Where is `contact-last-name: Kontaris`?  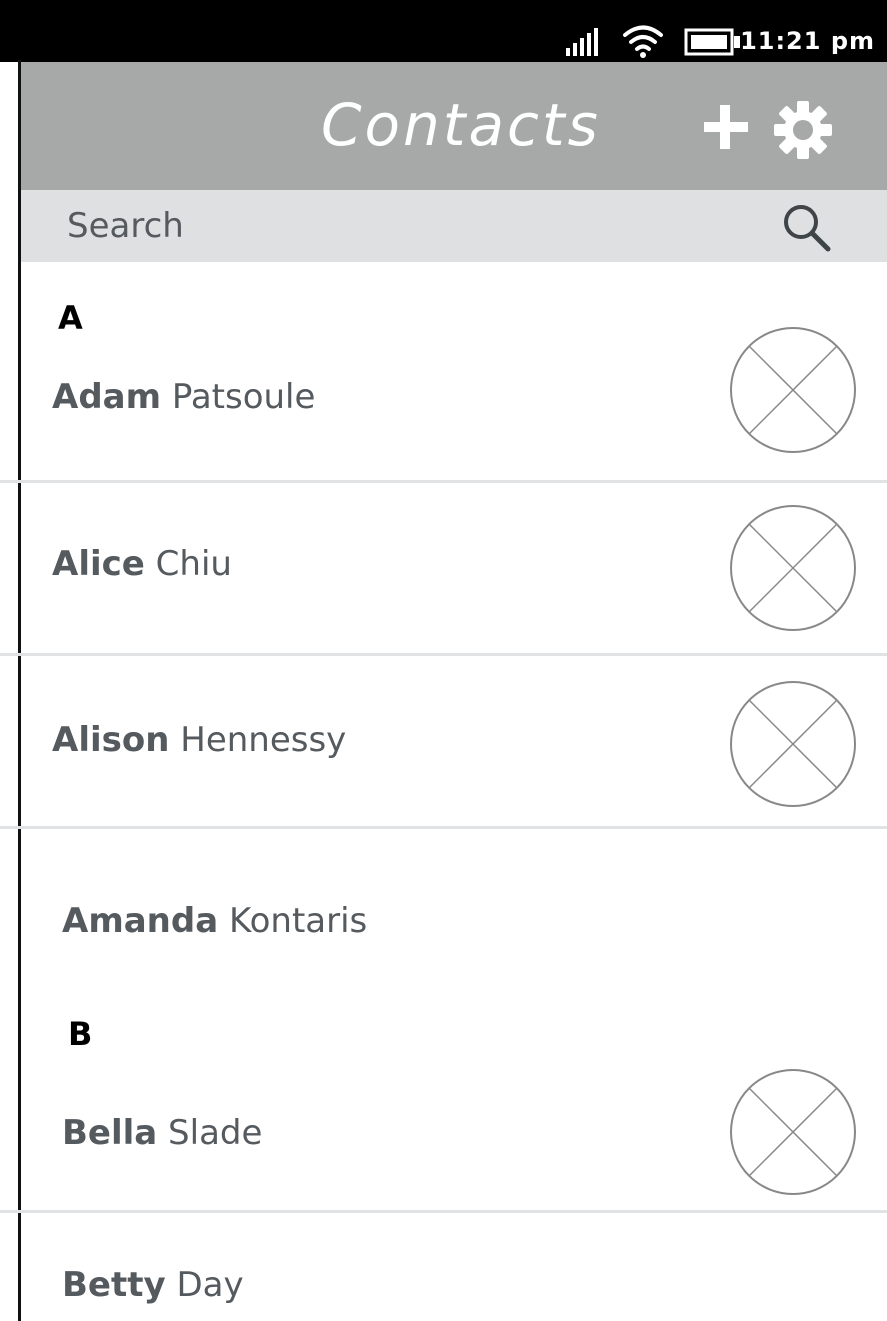 contact-last-name: Kontaris is located at coordinates (298, 921).